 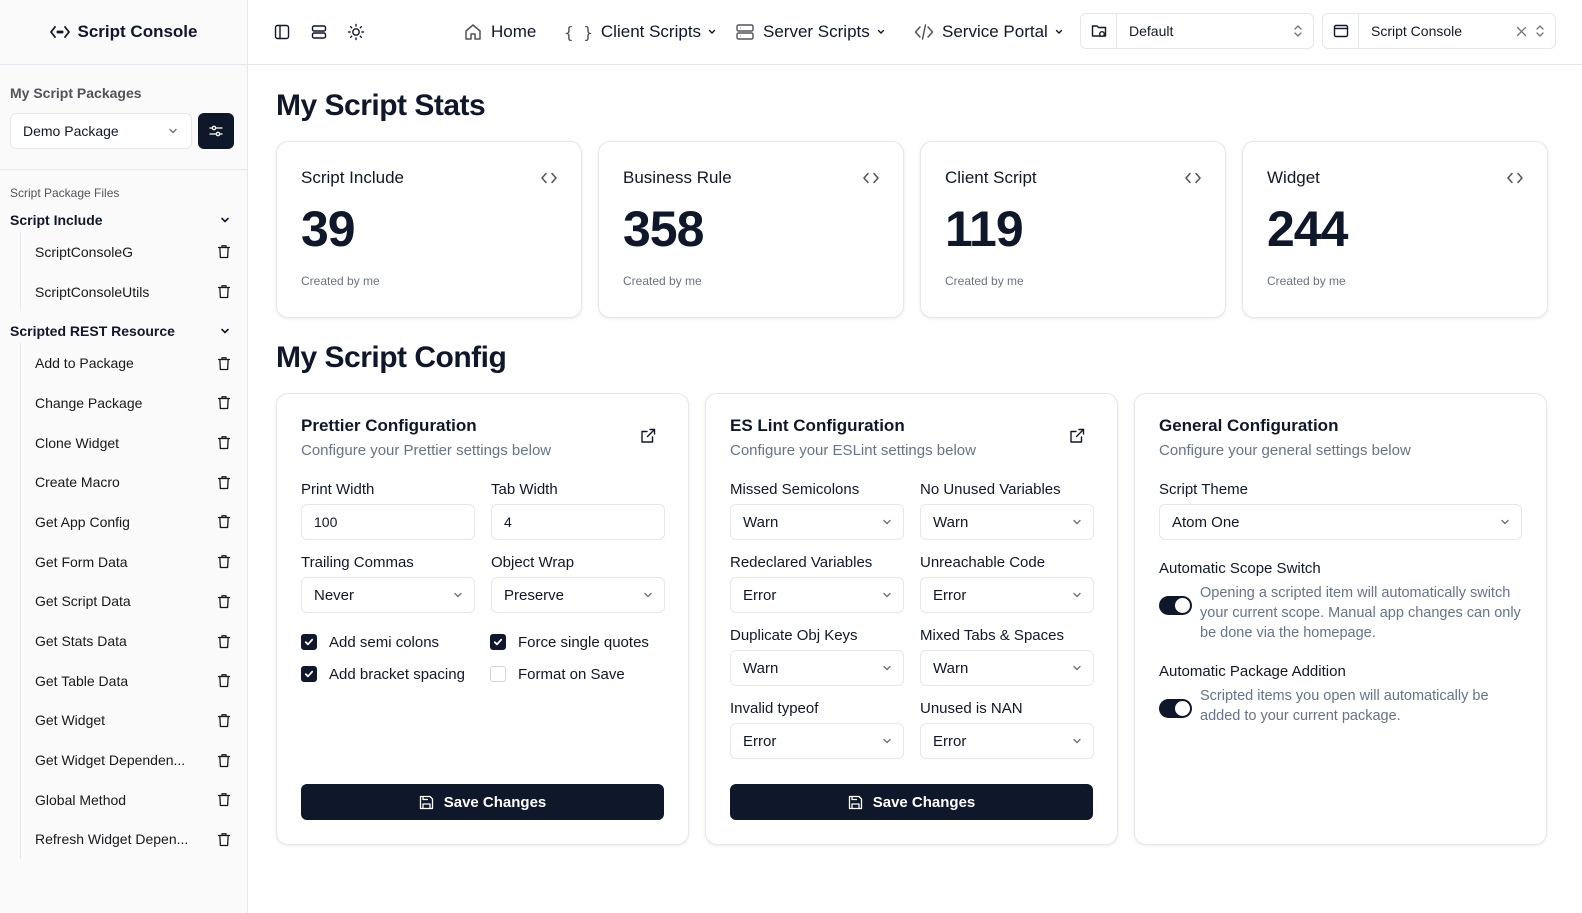 What do you see at coordinates (388, 522) in the screenshot?
I see `print-width-input: 100` at bounding box center [388, 522].